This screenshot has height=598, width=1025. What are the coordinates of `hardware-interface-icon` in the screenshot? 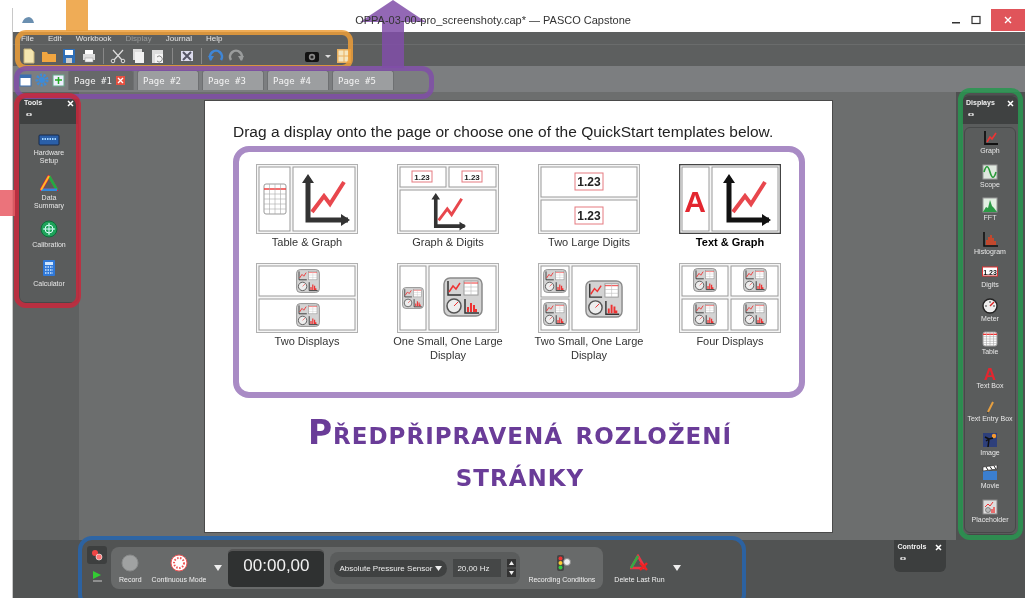 It's located at (49, 140).